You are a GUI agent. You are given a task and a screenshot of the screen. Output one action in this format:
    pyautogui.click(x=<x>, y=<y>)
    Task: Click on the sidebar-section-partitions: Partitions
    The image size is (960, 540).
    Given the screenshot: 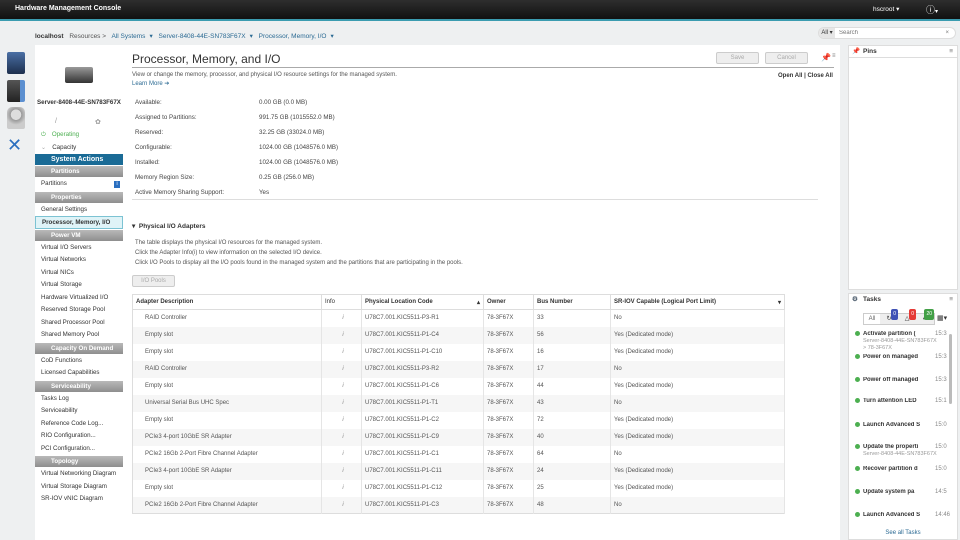 What is the action you would take?
    pyautogui.click(x=79, y=171)
    